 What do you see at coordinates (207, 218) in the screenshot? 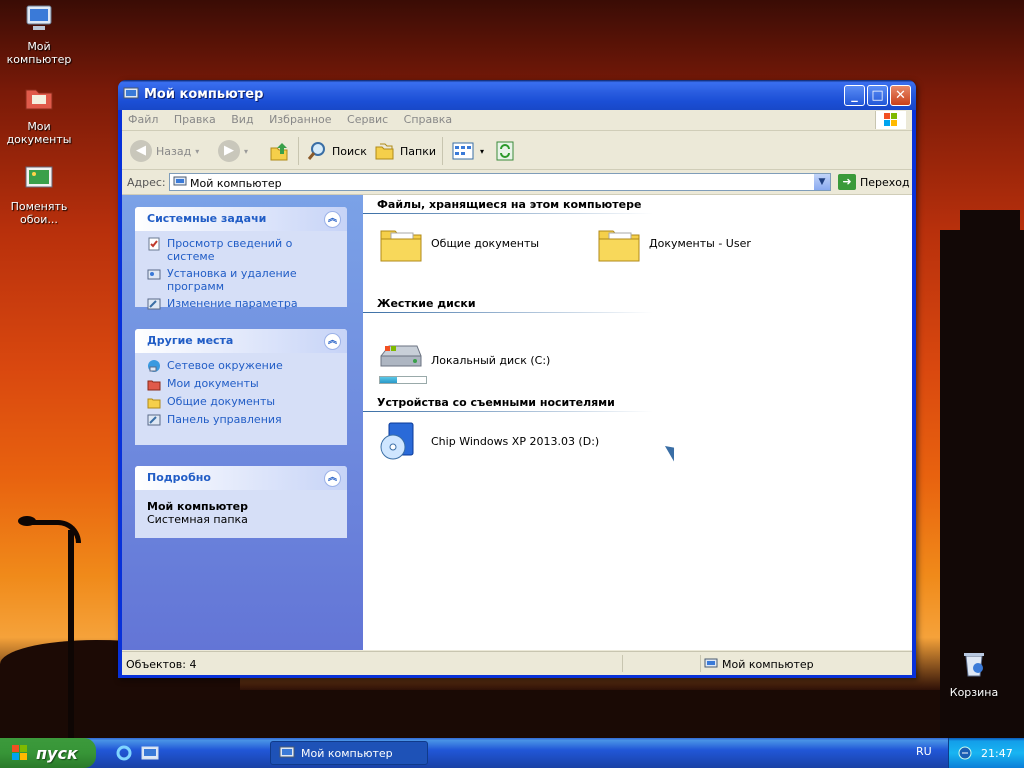
I see `system-tasks-title: Системные задачи` at bounding box center [207, 218].